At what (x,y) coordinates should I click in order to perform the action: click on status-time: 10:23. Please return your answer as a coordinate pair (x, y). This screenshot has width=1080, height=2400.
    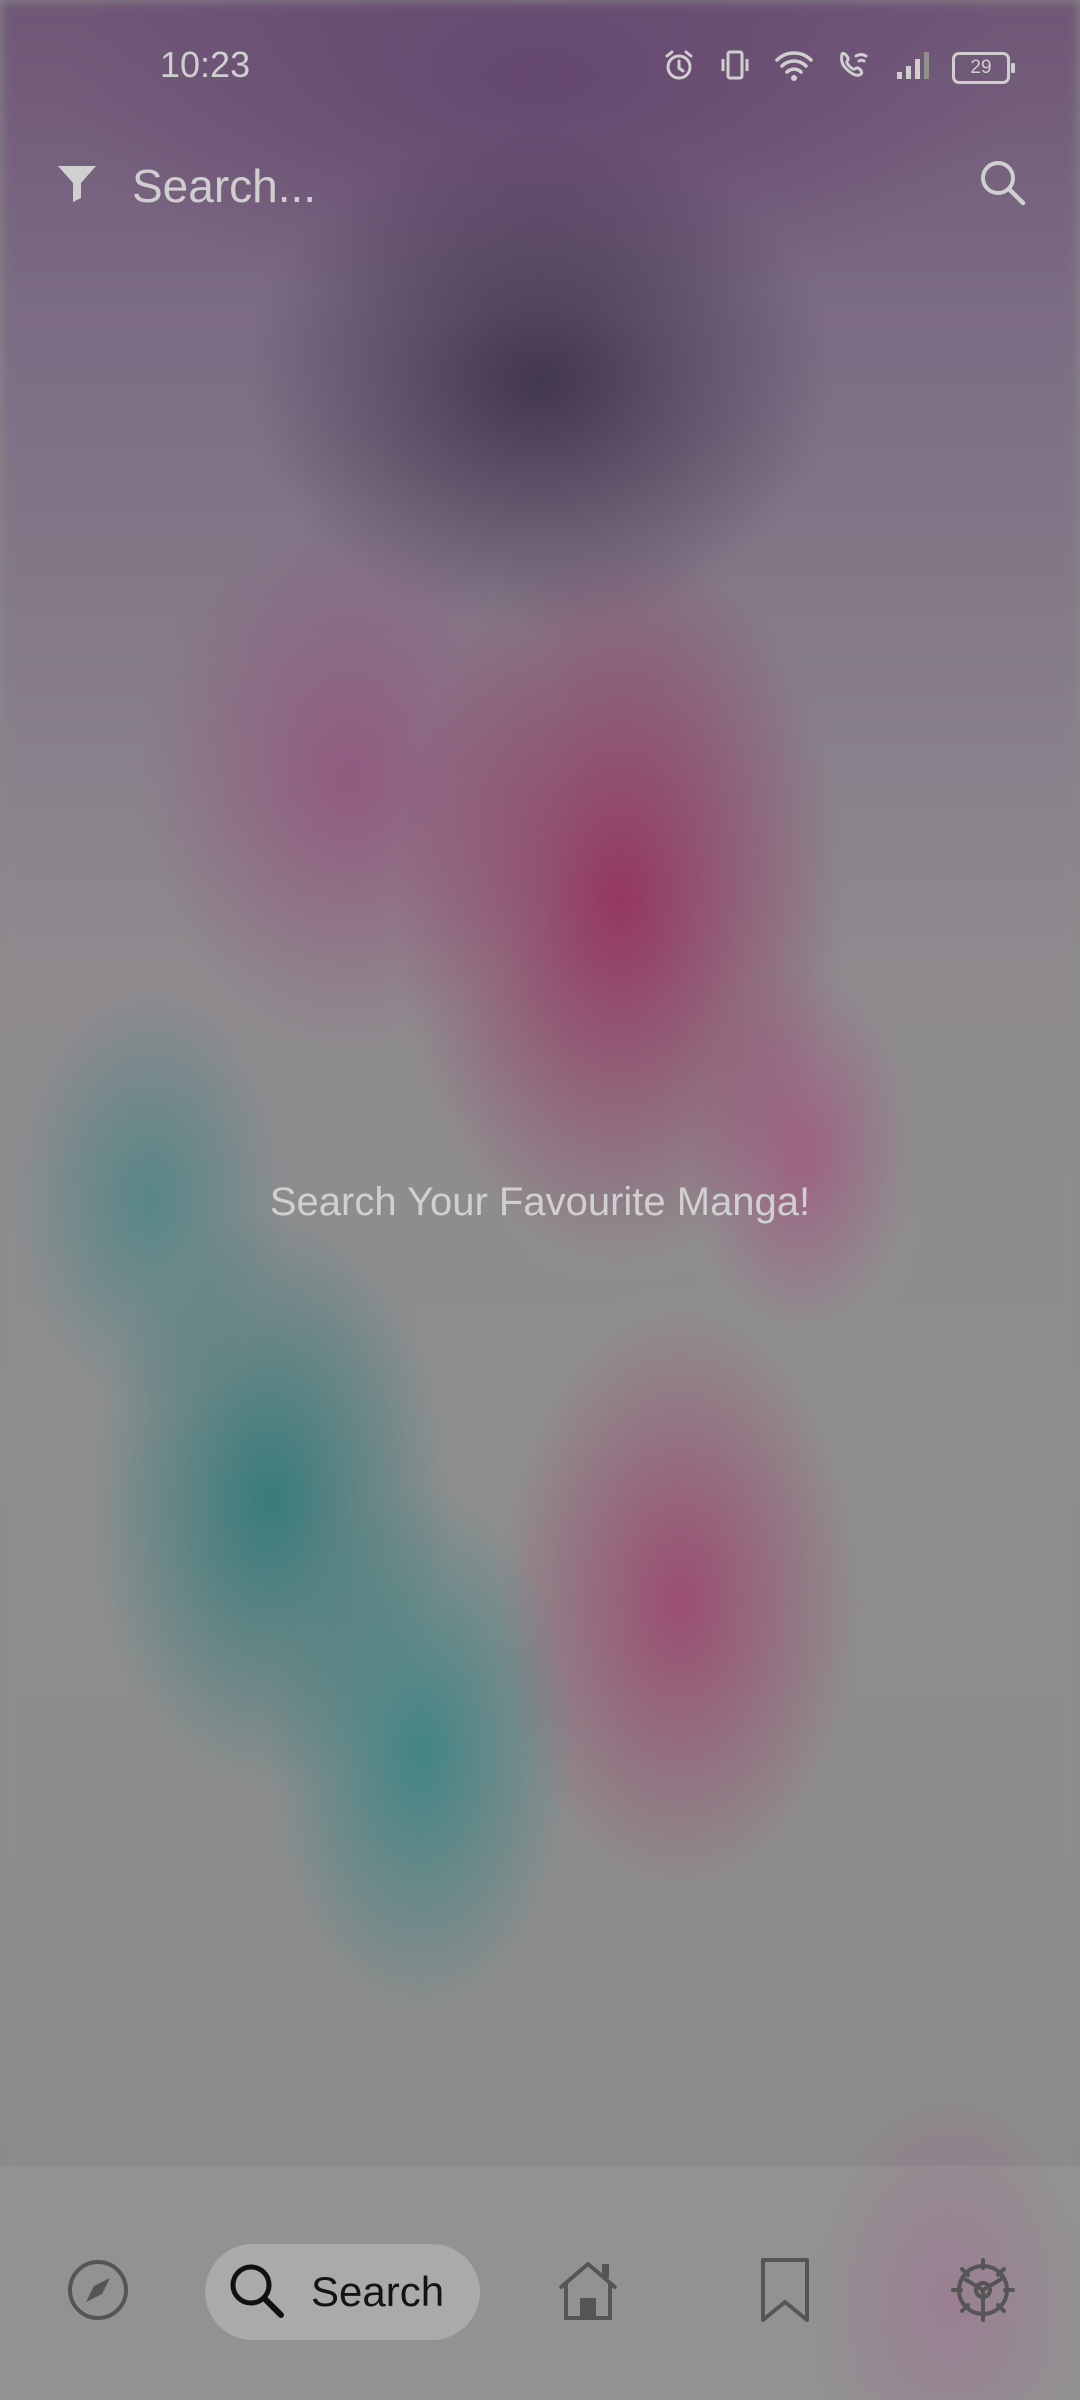
    Looking at the image, I should click on (205, 64).